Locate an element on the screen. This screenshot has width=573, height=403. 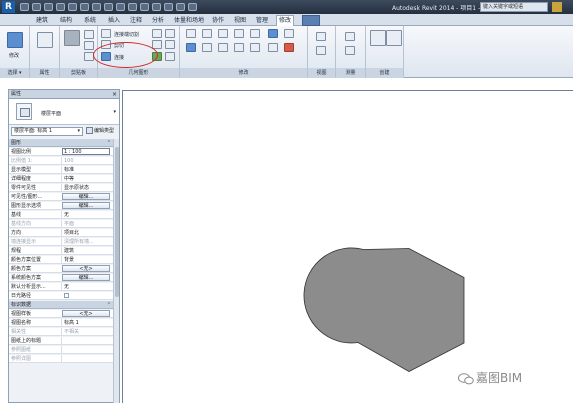
copy-element-icon is located at coordinates (207, 47).